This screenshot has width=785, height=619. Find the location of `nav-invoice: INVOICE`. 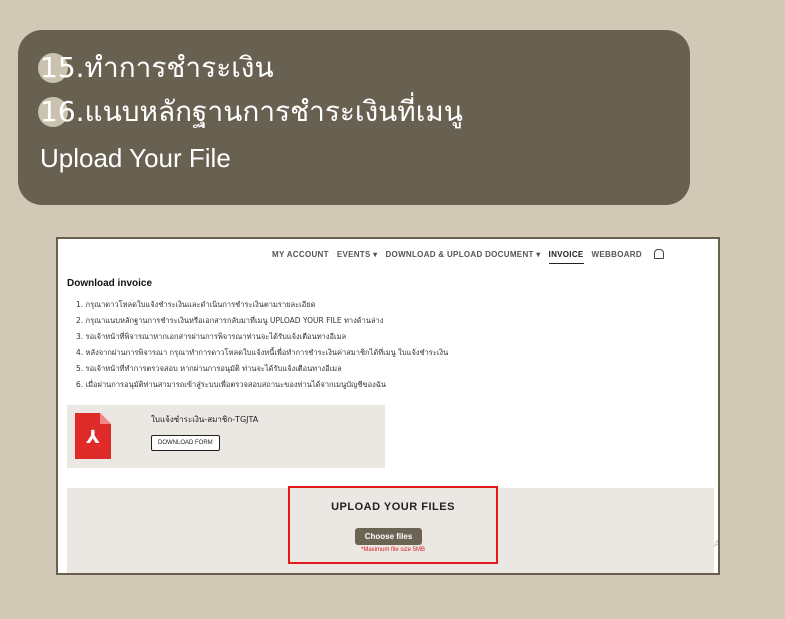

nav-invoice: INVOICE is located at coordinates (566, 257).